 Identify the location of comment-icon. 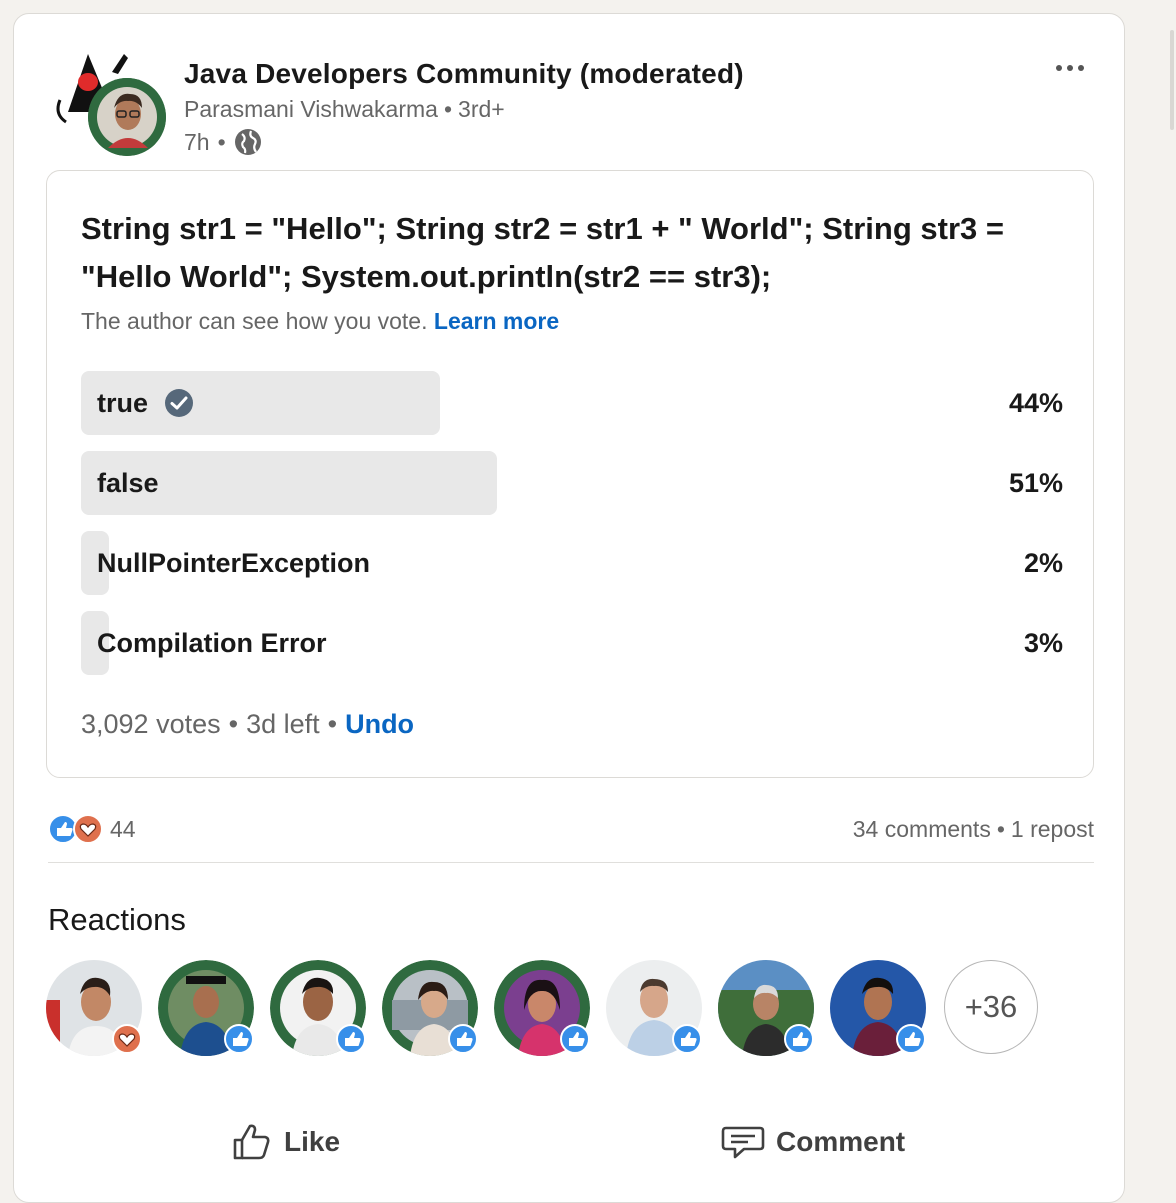
(743, 1142).